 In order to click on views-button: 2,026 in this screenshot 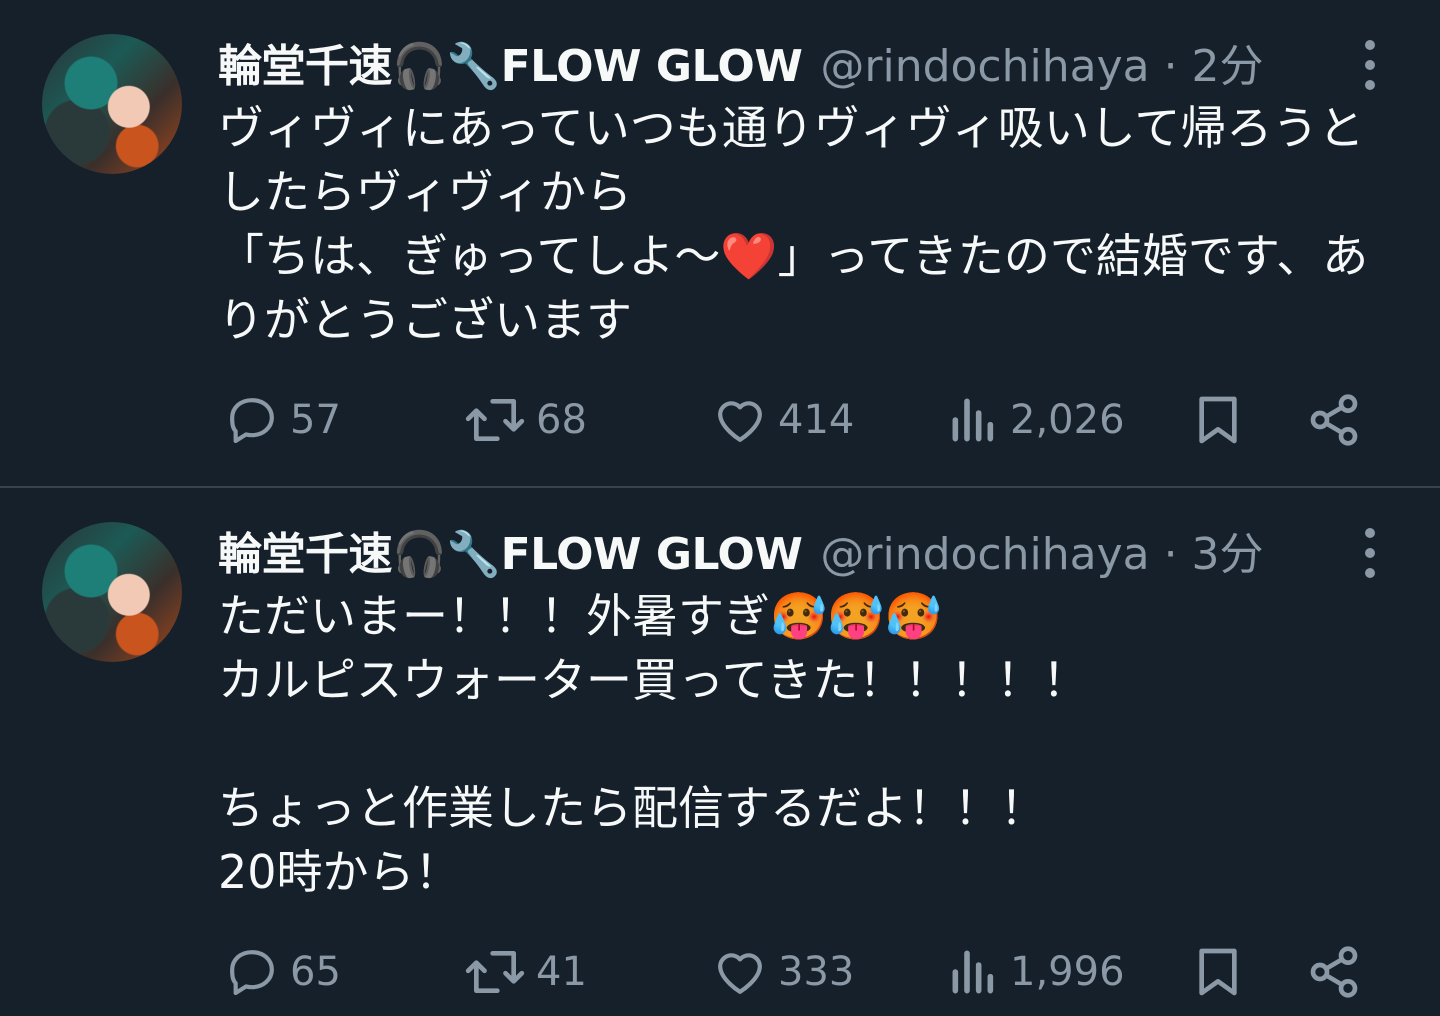, I will do `click(1036, 420)`.